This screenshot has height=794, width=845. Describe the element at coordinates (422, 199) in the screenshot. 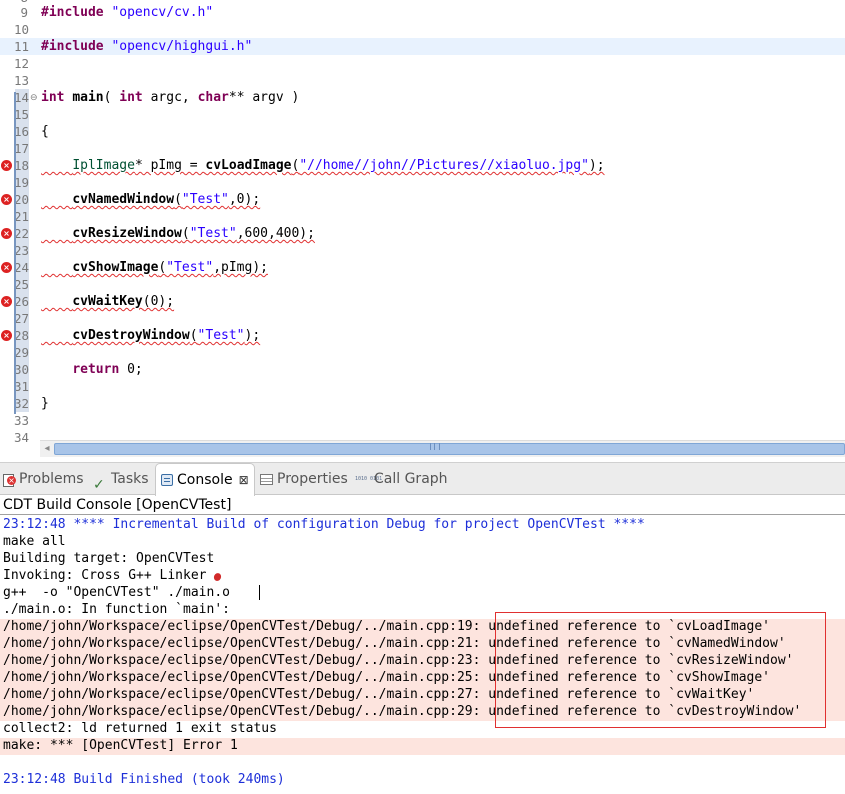

I see `code-line: × 20 cvNamedWindow("Test",0);` at that location.